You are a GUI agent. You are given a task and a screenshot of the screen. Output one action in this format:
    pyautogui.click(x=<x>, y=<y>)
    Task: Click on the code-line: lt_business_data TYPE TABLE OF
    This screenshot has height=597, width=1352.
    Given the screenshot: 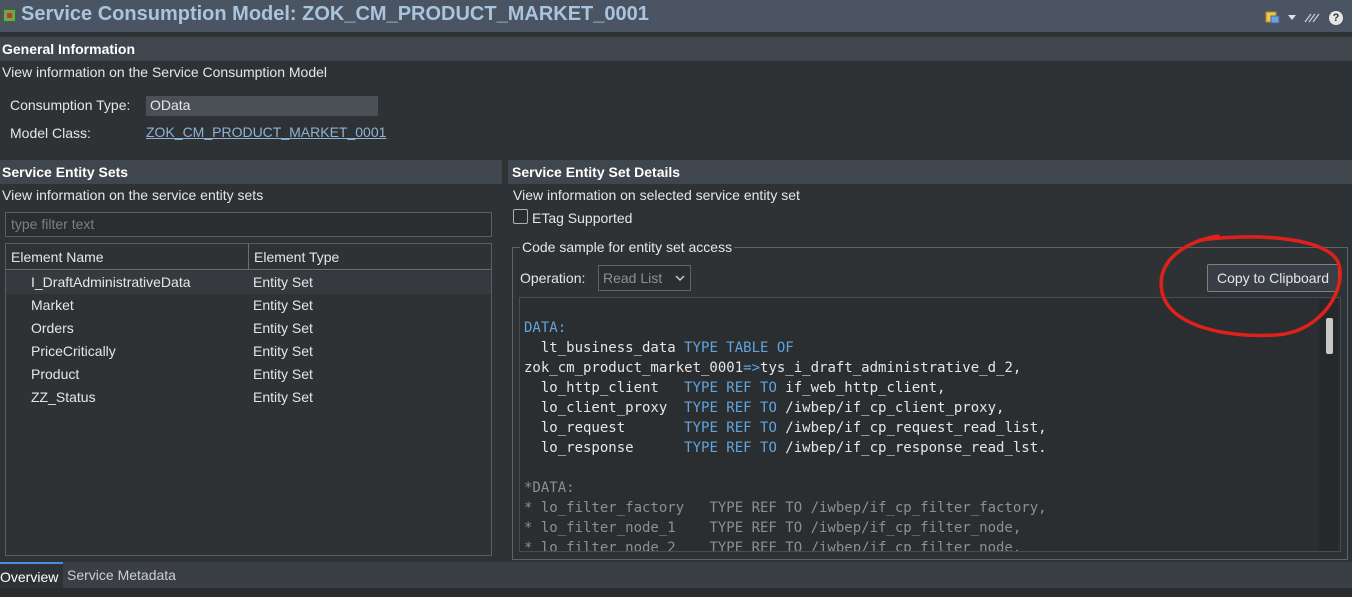 What is the action you would take?
    pyautogui.click(x=785, y=348)
    